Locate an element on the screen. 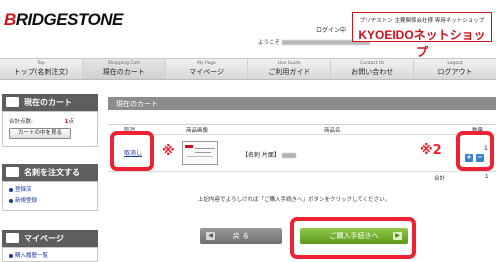  back-button: ◀ 戻 る is located at coordinates (241, 236).